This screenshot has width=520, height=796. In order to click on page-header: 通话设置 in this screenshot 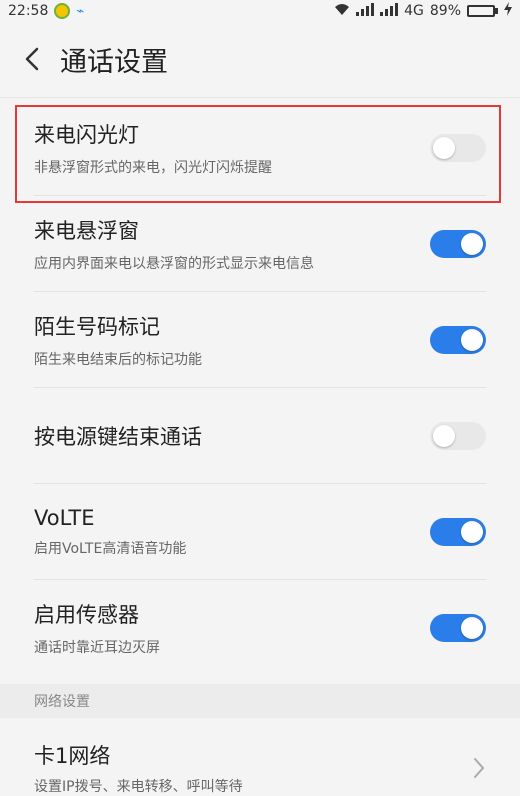, I will do `click(260, 59)`.